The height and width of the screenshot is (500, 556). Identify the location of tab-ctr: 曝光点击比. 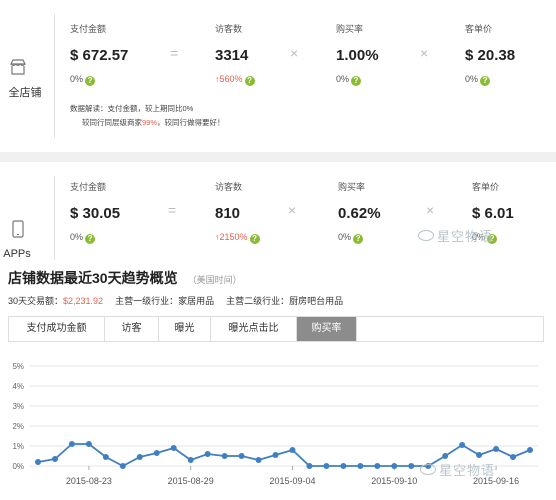
(254, 329).